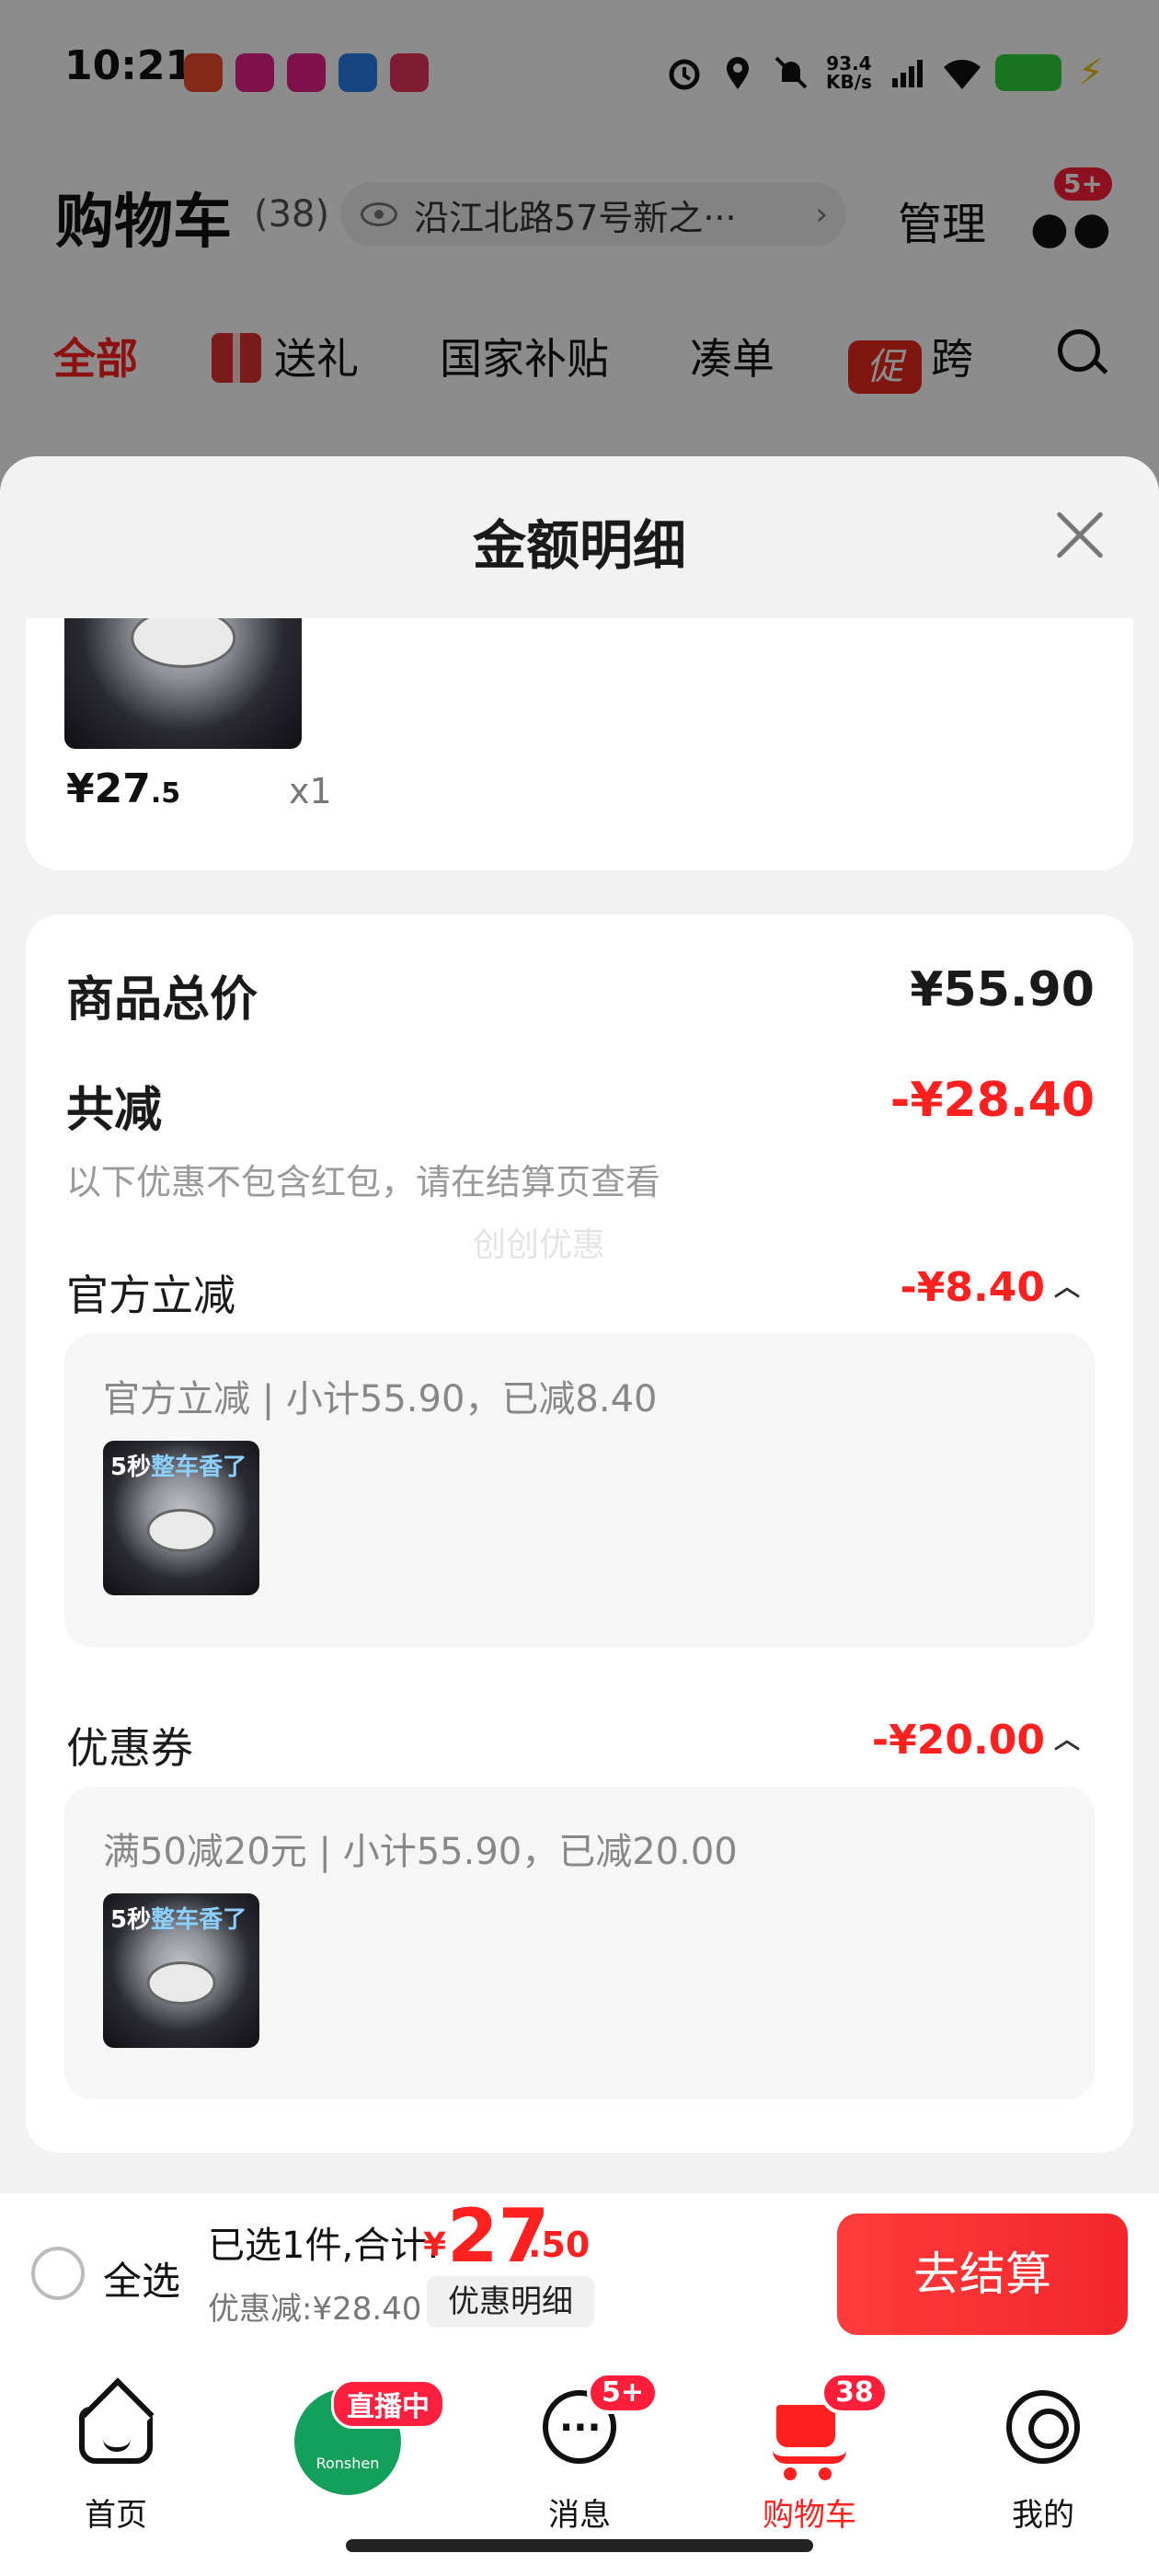 This screenshot has height=2576, width=1159. What do you see at coordinates (358, 2450) in the screenshot?
I see `tab-live: Ronshen 直播中` at bounding box center [358, 2450].